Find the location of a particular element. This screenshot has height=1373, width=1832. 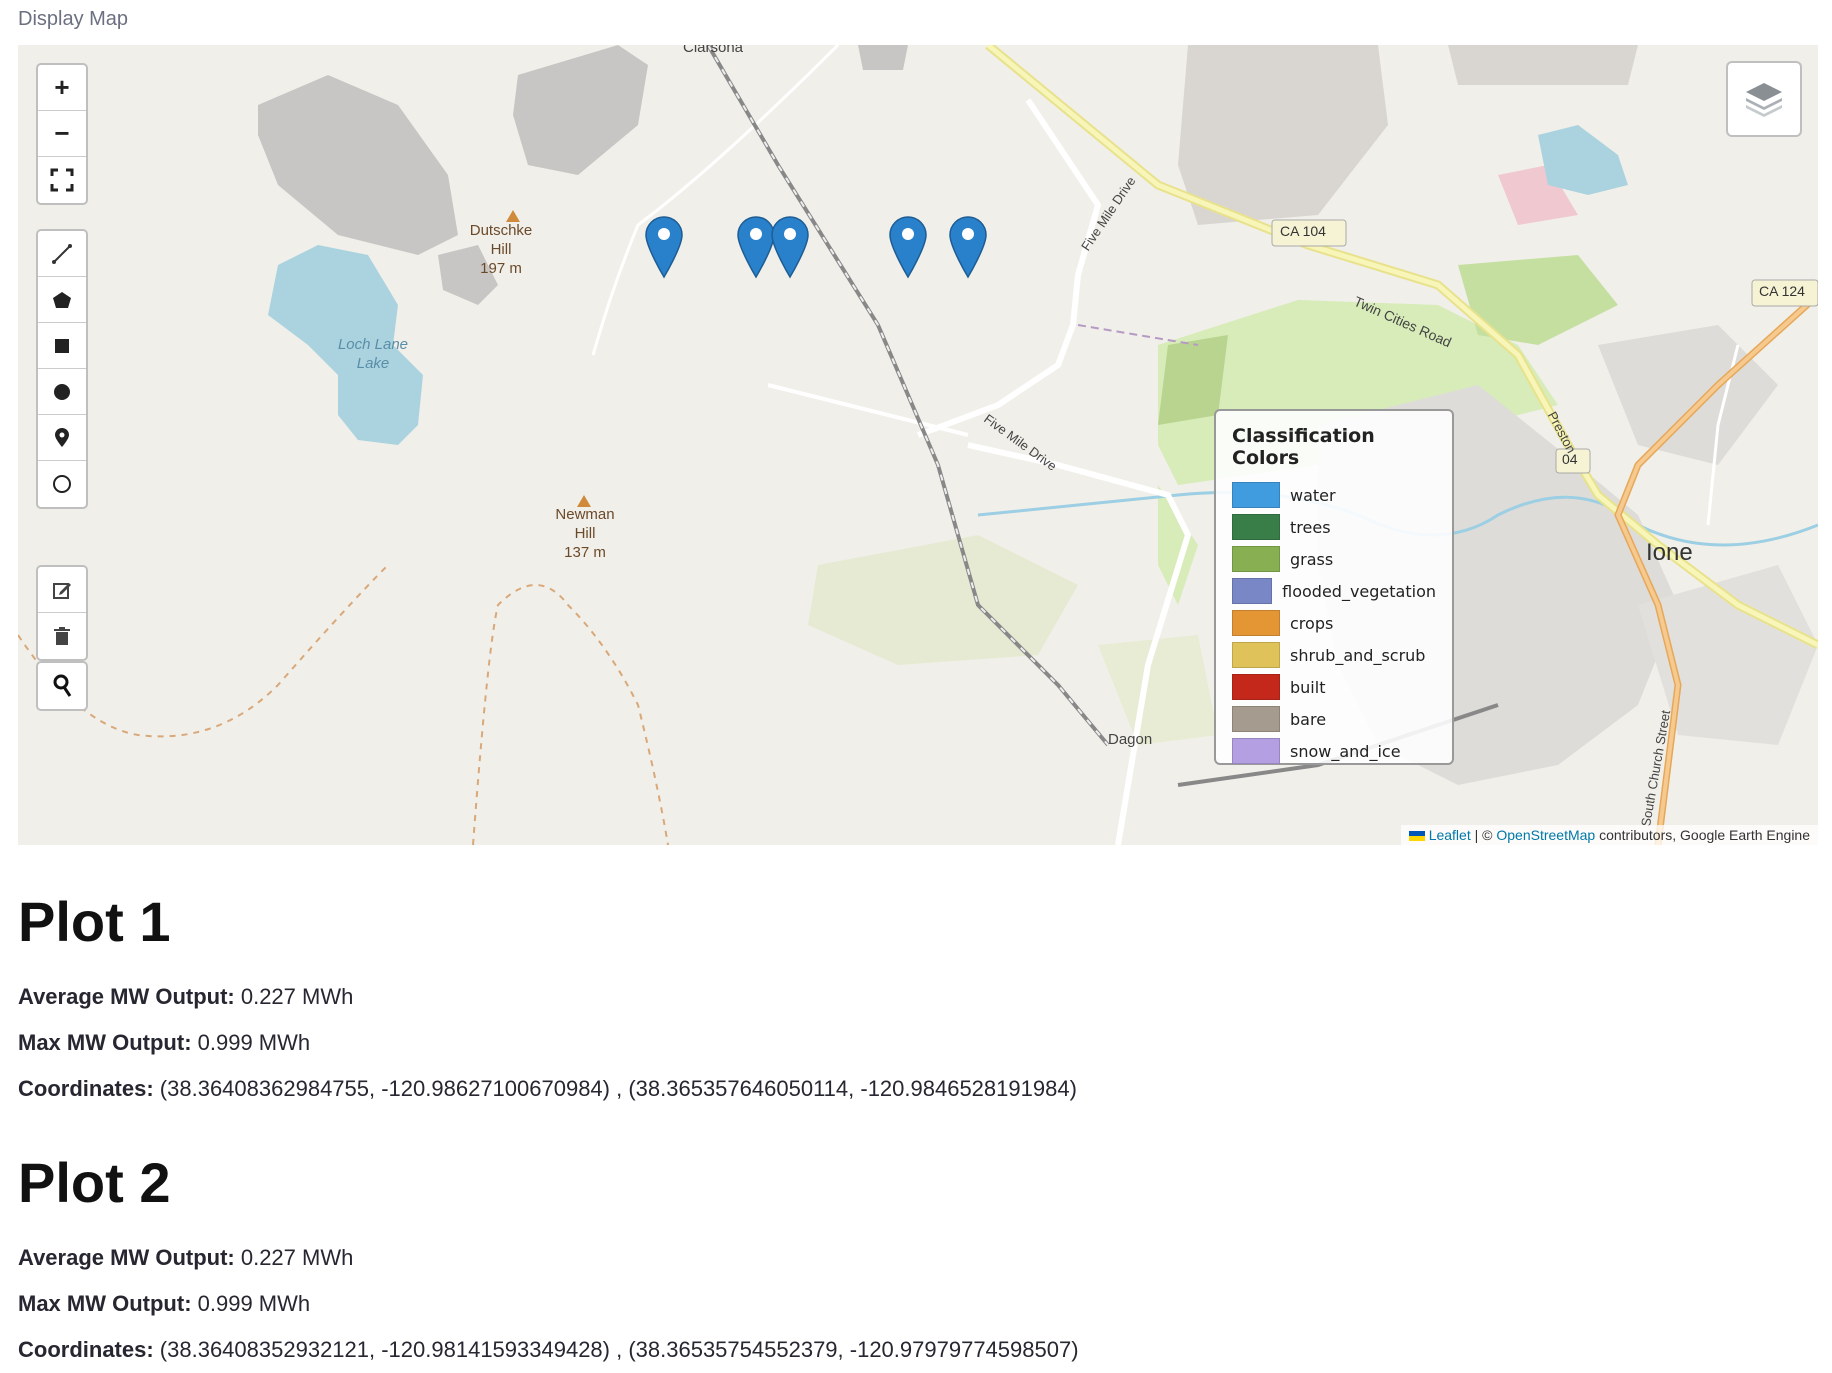

circle-icon is located at coordinates (62, 391).